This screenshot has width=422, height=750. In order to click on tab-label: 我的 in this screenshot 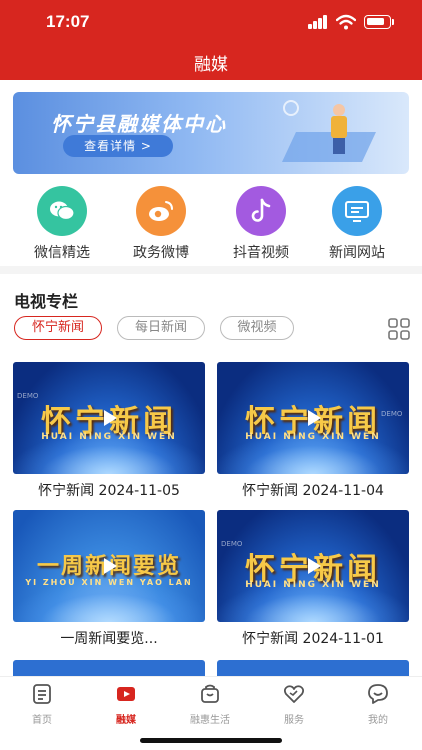, I will do `click(378, 720)`.